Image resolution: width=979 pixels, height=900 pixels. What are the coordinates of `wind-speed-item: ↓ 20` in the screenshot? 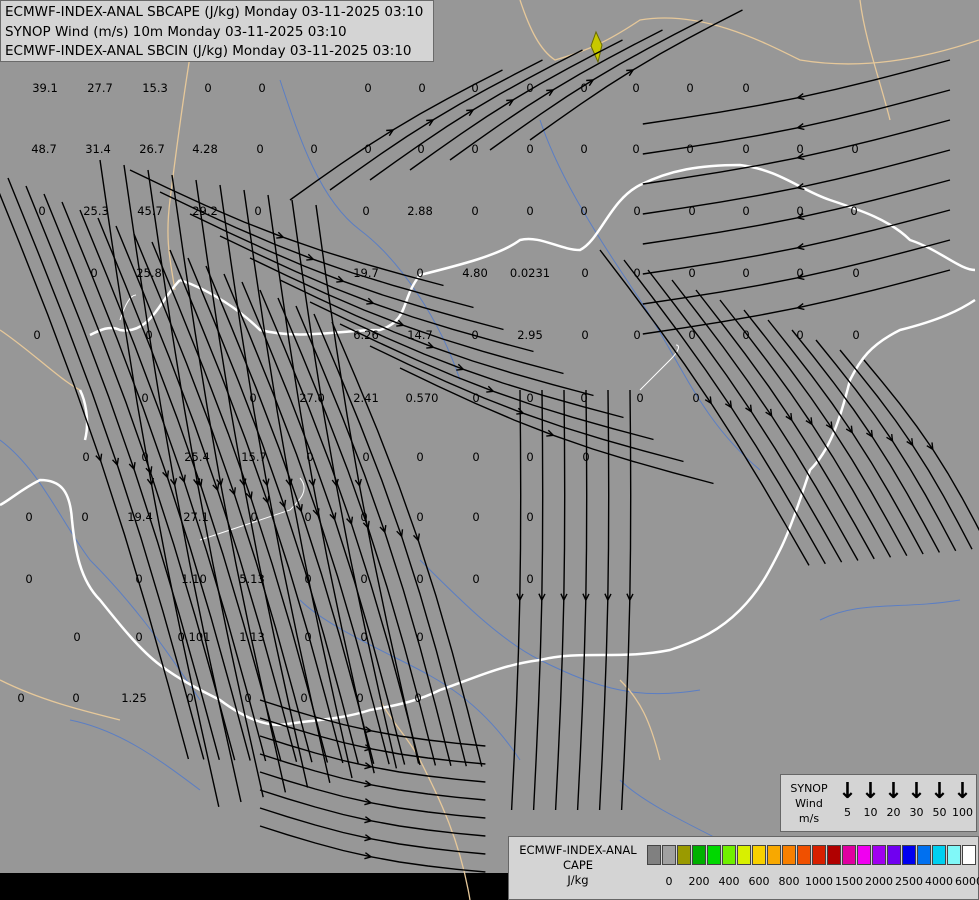 It's located at (893, 799).